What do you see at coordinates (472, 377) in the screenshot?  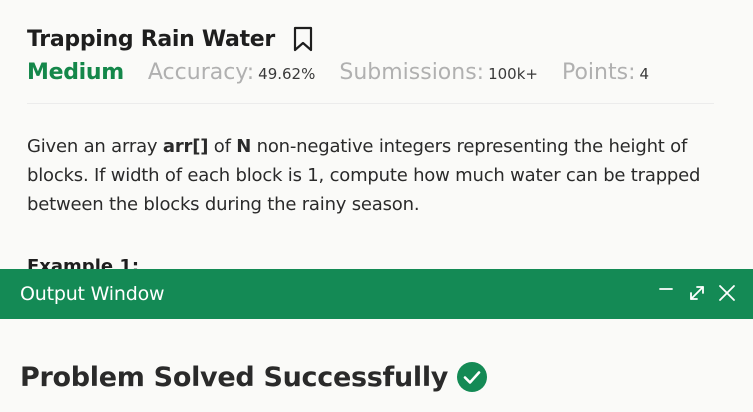 I see `check-circle-icon` at bounding box center [472, 377].